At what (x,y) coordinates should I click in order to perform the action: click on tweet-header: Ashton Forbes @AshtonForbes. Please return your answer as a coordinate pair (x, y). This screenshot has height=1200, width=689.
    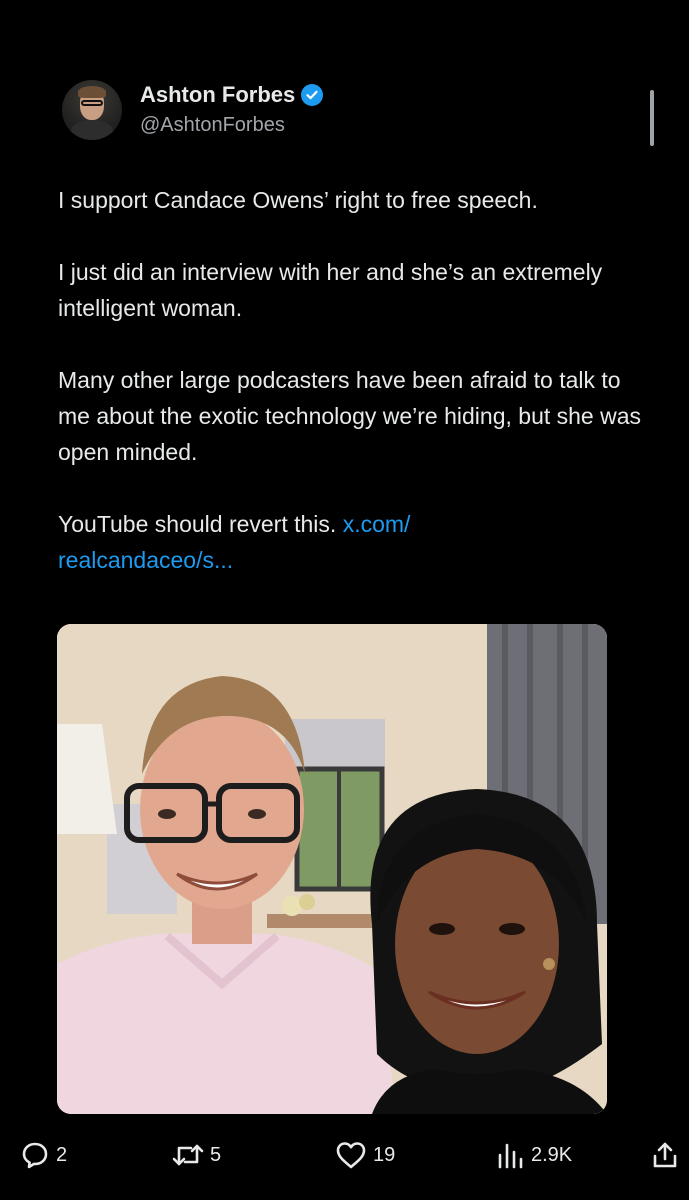
    Looking at the image, I should click on (362, 113).